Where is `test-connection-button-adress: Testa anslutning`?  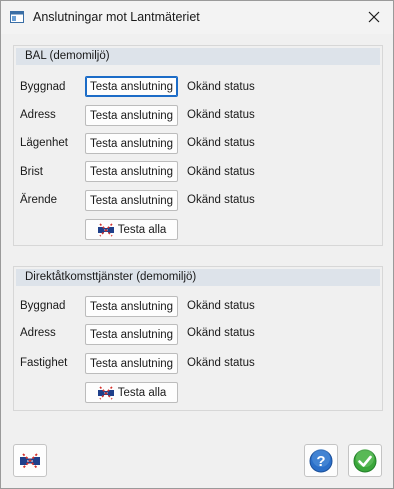
test-connection-button-adress: Testa anslutning is located at coordinates (131, 115).